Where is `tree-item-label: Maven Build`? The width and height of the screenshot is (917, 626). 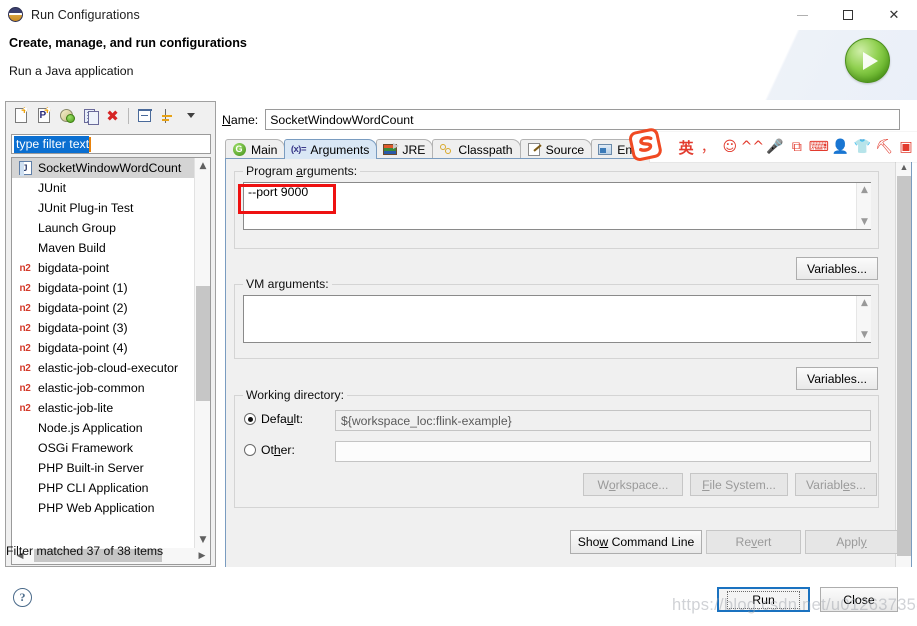 tree-item-label: Maven Build is located at coordinates (72, 248).